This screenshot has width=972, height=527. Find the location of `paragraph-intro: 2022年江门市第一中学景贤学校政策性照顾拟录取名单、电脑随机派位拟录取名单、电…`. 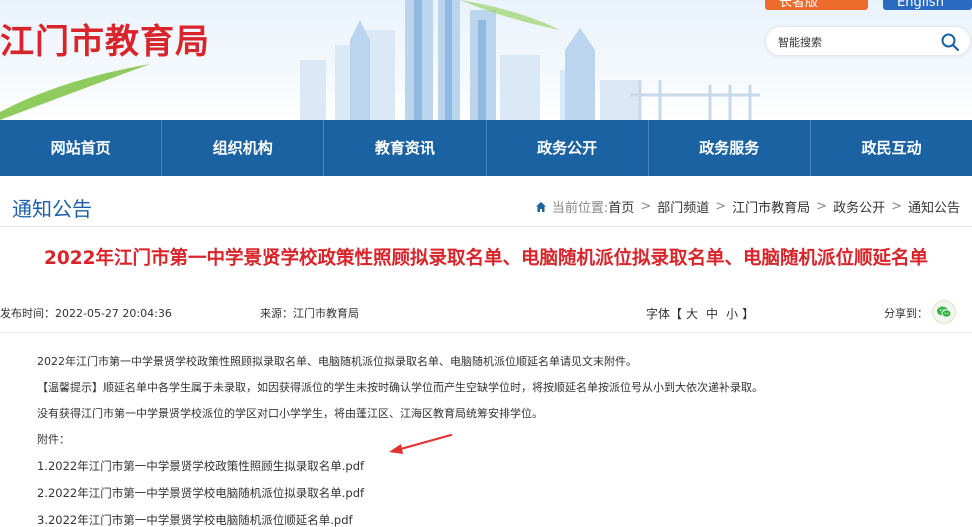

paragraph-intro: 2022年江门市第一中学景贤学校政策性照顾拟录取名单、电脑随机派位拟录取名单、电… is located at coordinates (337, 361).